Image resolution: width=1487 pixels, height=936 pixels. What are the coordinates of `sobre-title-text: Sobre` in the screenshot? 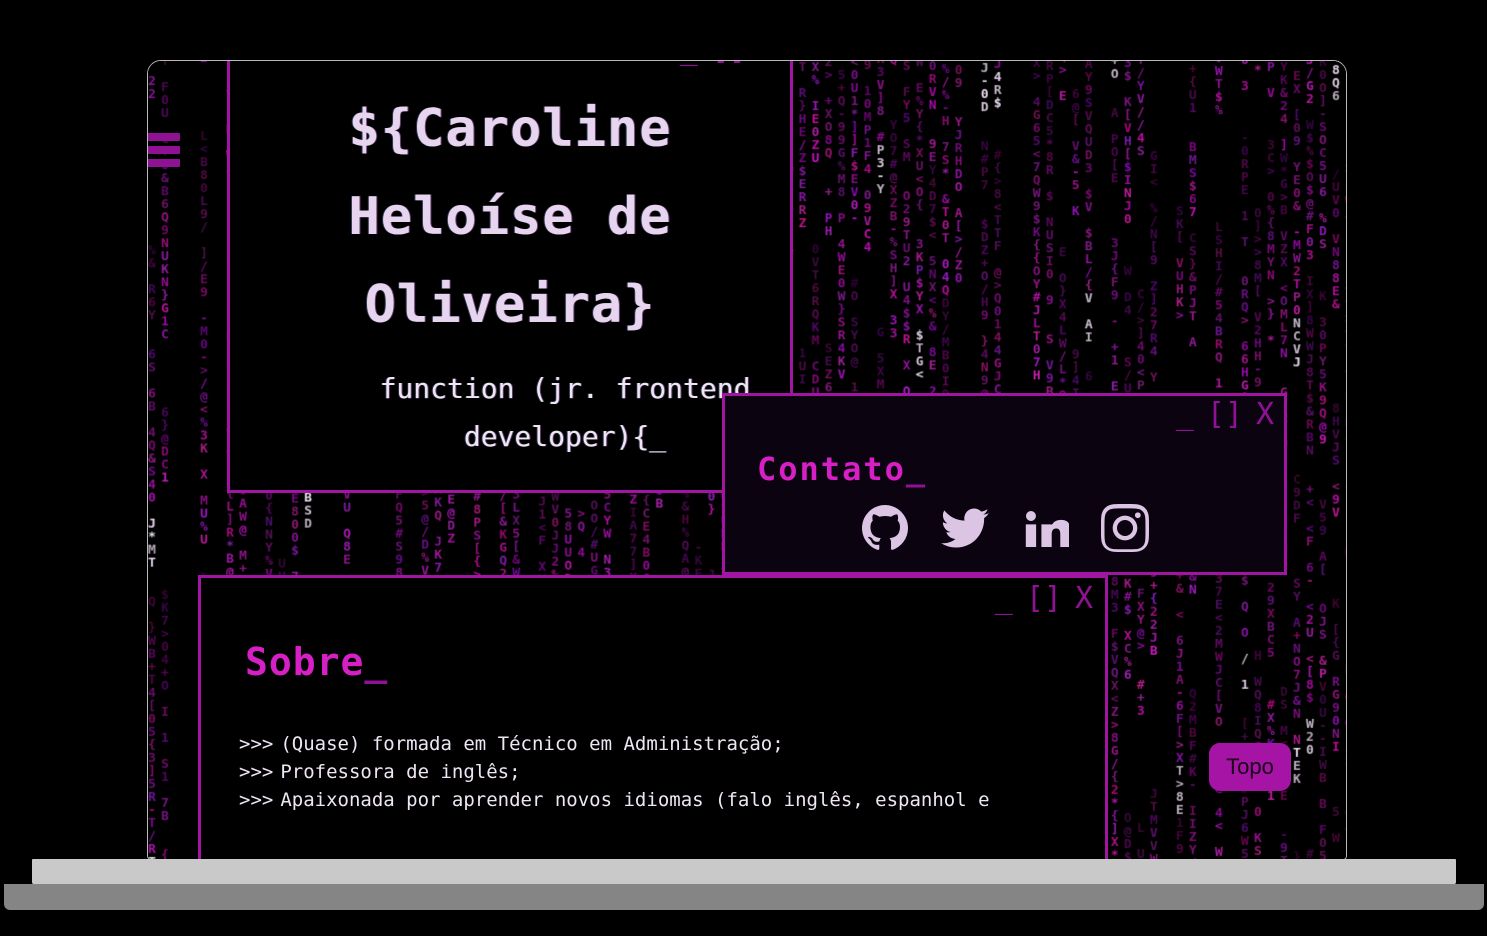 It's located at (305, 662).